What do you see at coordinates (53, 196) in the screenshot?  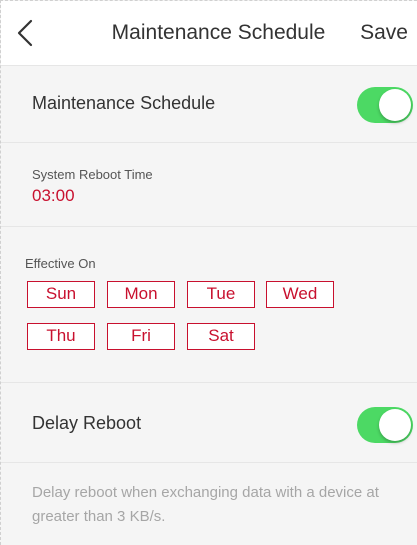 I see `system-reboot-time-value: 03:00` at bounding box center [53, 196].